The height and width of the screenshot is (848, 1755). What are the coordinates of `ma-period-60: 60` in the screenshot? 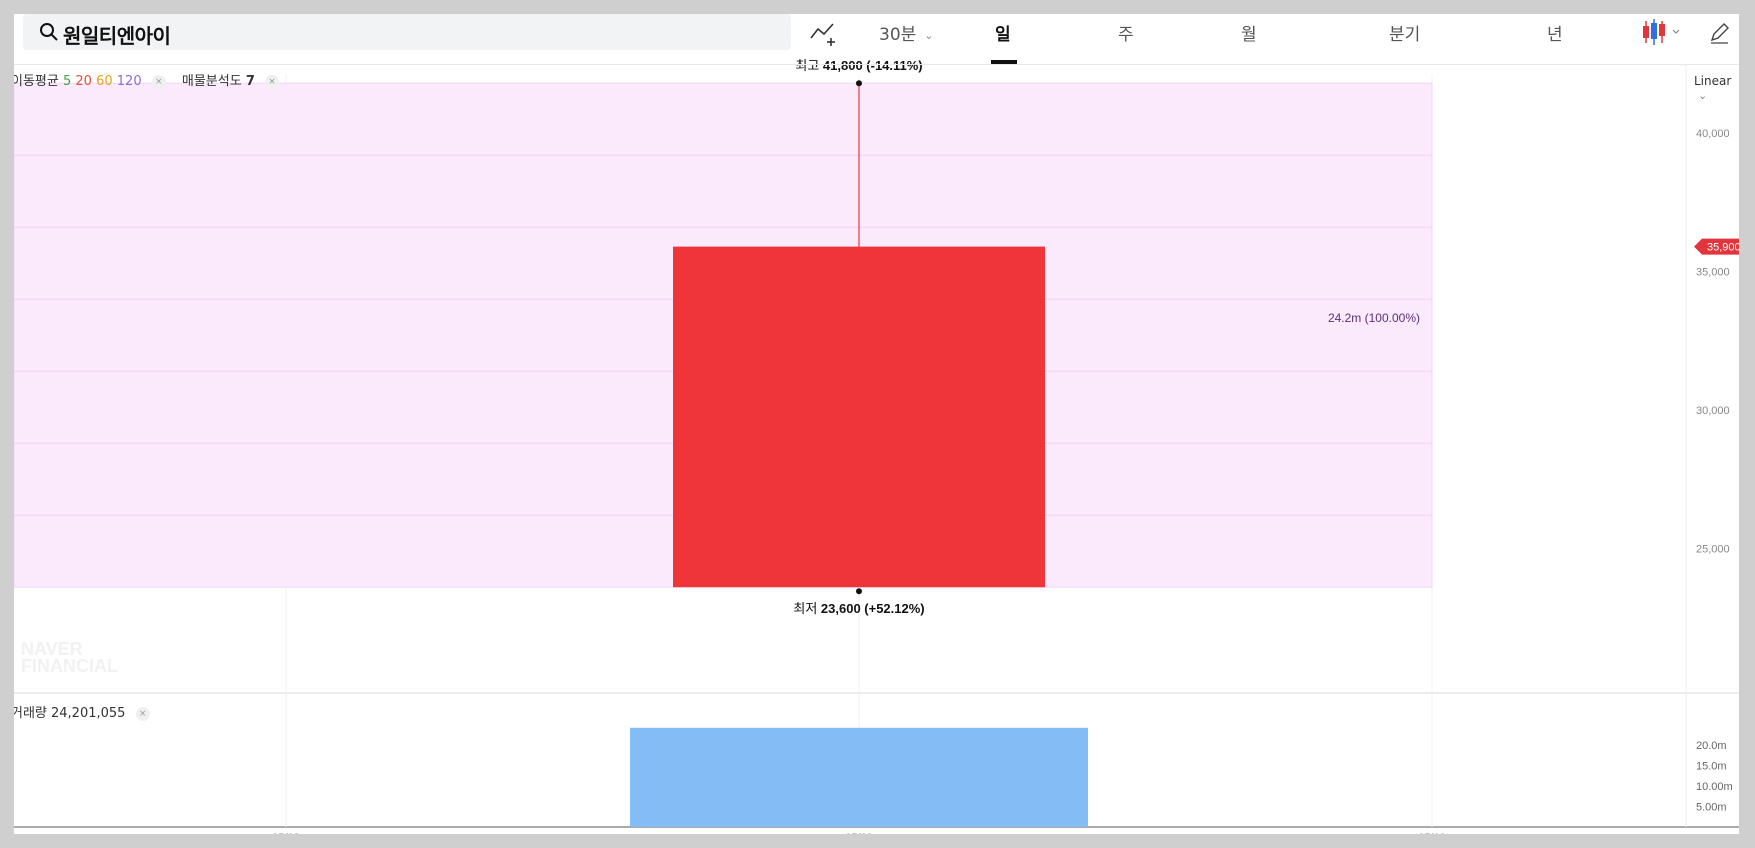 It's located at (104, 81).